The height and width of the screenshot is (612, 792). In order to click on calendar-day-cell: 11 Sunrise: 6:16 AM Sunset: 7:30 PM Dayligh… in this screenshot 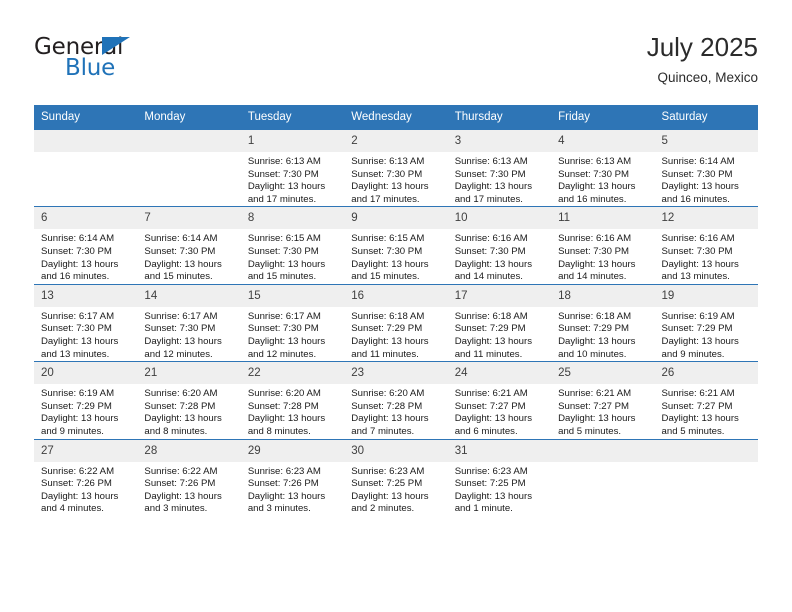, I will do `click(603, 245)`.